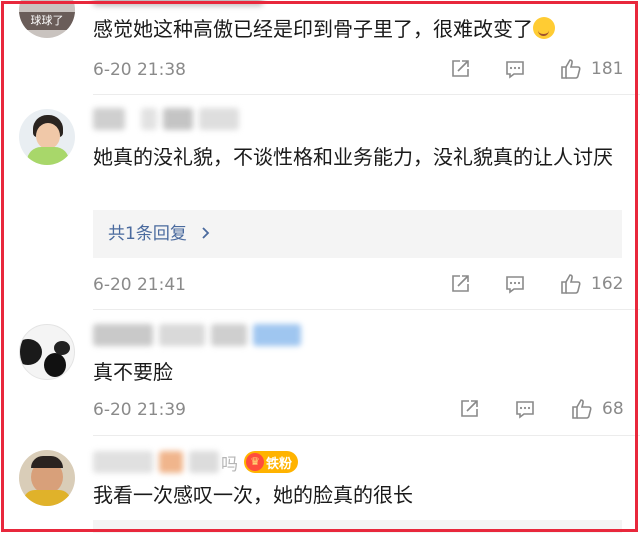  Describe the element at coordinates (255, 462) in the screenshot. I see `crown-icon: ♛` at that location.